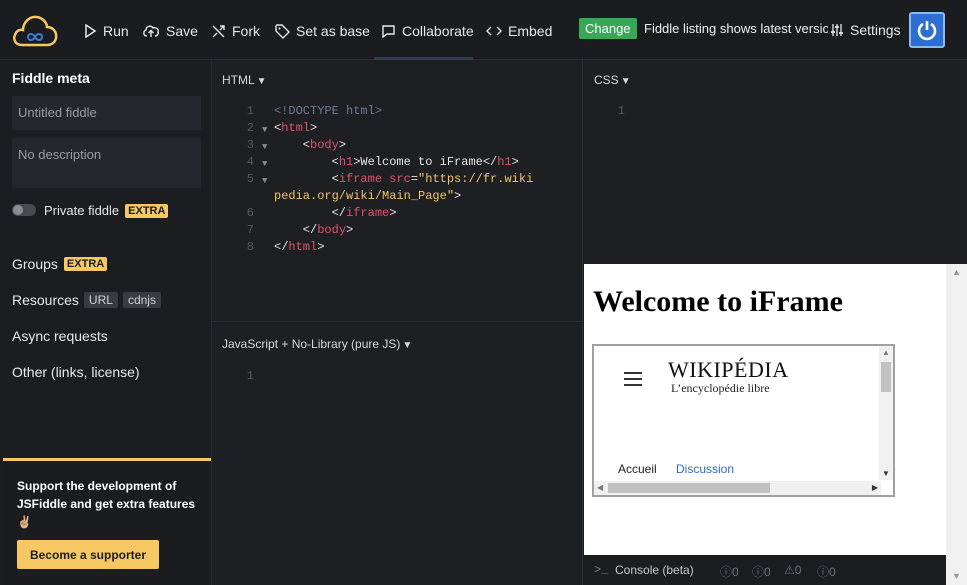 This screenshot has width=967, height=585. Describe the element at coordinates (35, 264) in the screenshot. I see `groups-label: Groups` at that location.